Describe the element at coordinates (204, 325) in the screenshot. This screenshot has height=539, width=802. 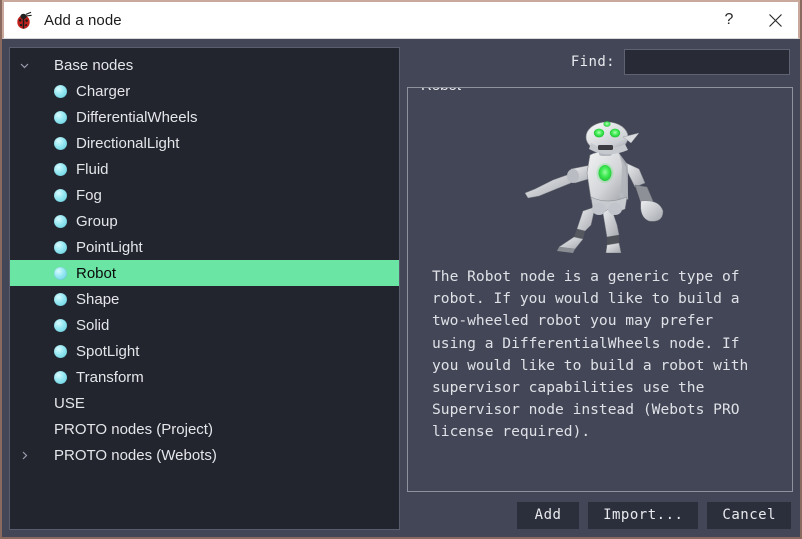
I see `tree-item-solid: Solid` at that location.